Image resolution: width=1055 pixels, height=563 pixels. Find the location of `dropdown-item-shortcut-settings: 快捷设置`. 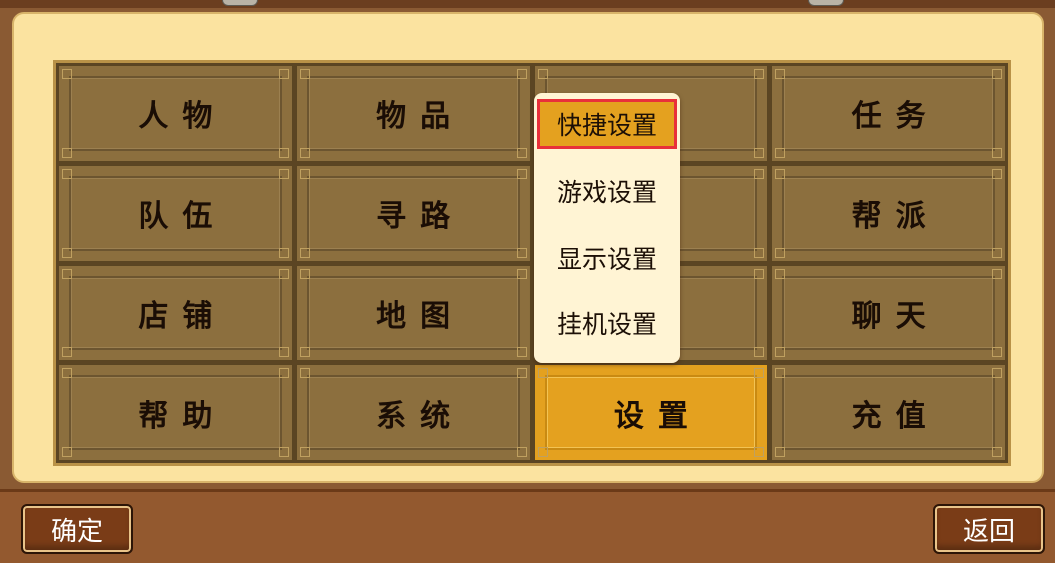

dropdown-item-shortcut-settings: 快捷设置 is located at coordinates (607, 124).